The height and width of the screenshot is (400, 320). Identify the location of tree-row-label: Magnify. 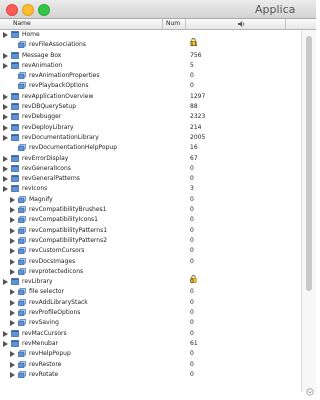
(41, 199).